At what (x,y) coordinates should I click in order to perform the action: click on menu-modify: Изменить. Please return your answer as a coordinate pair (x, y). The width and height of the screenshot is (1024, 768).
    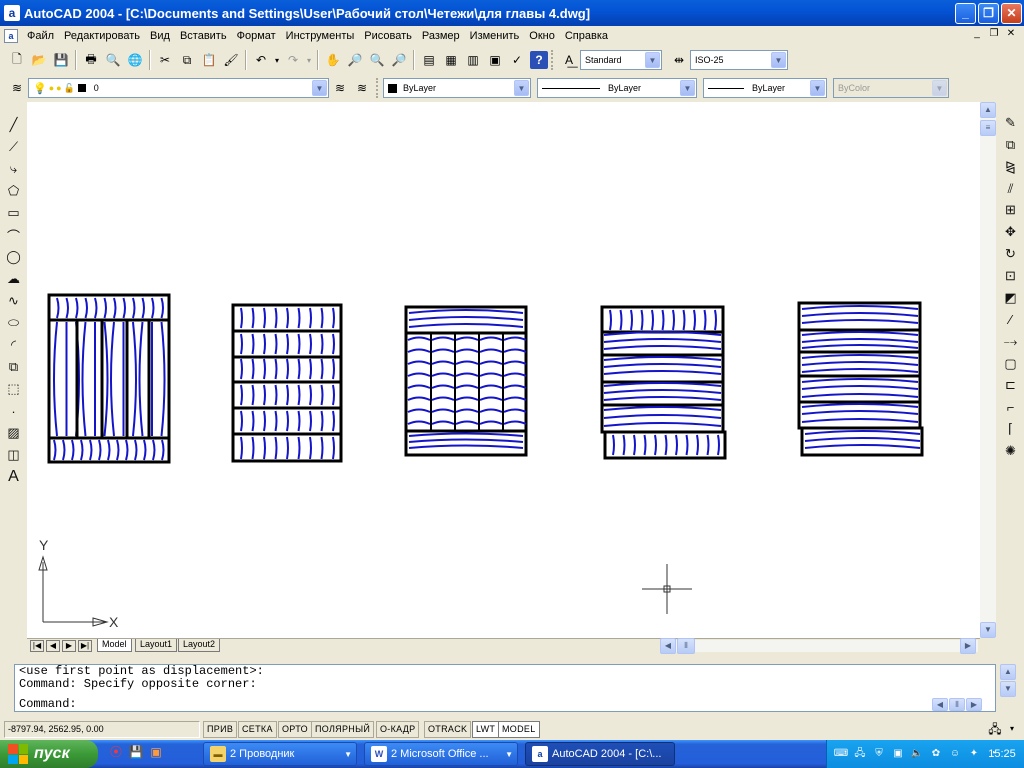
    Looking at the image, I should click on (495, 36).